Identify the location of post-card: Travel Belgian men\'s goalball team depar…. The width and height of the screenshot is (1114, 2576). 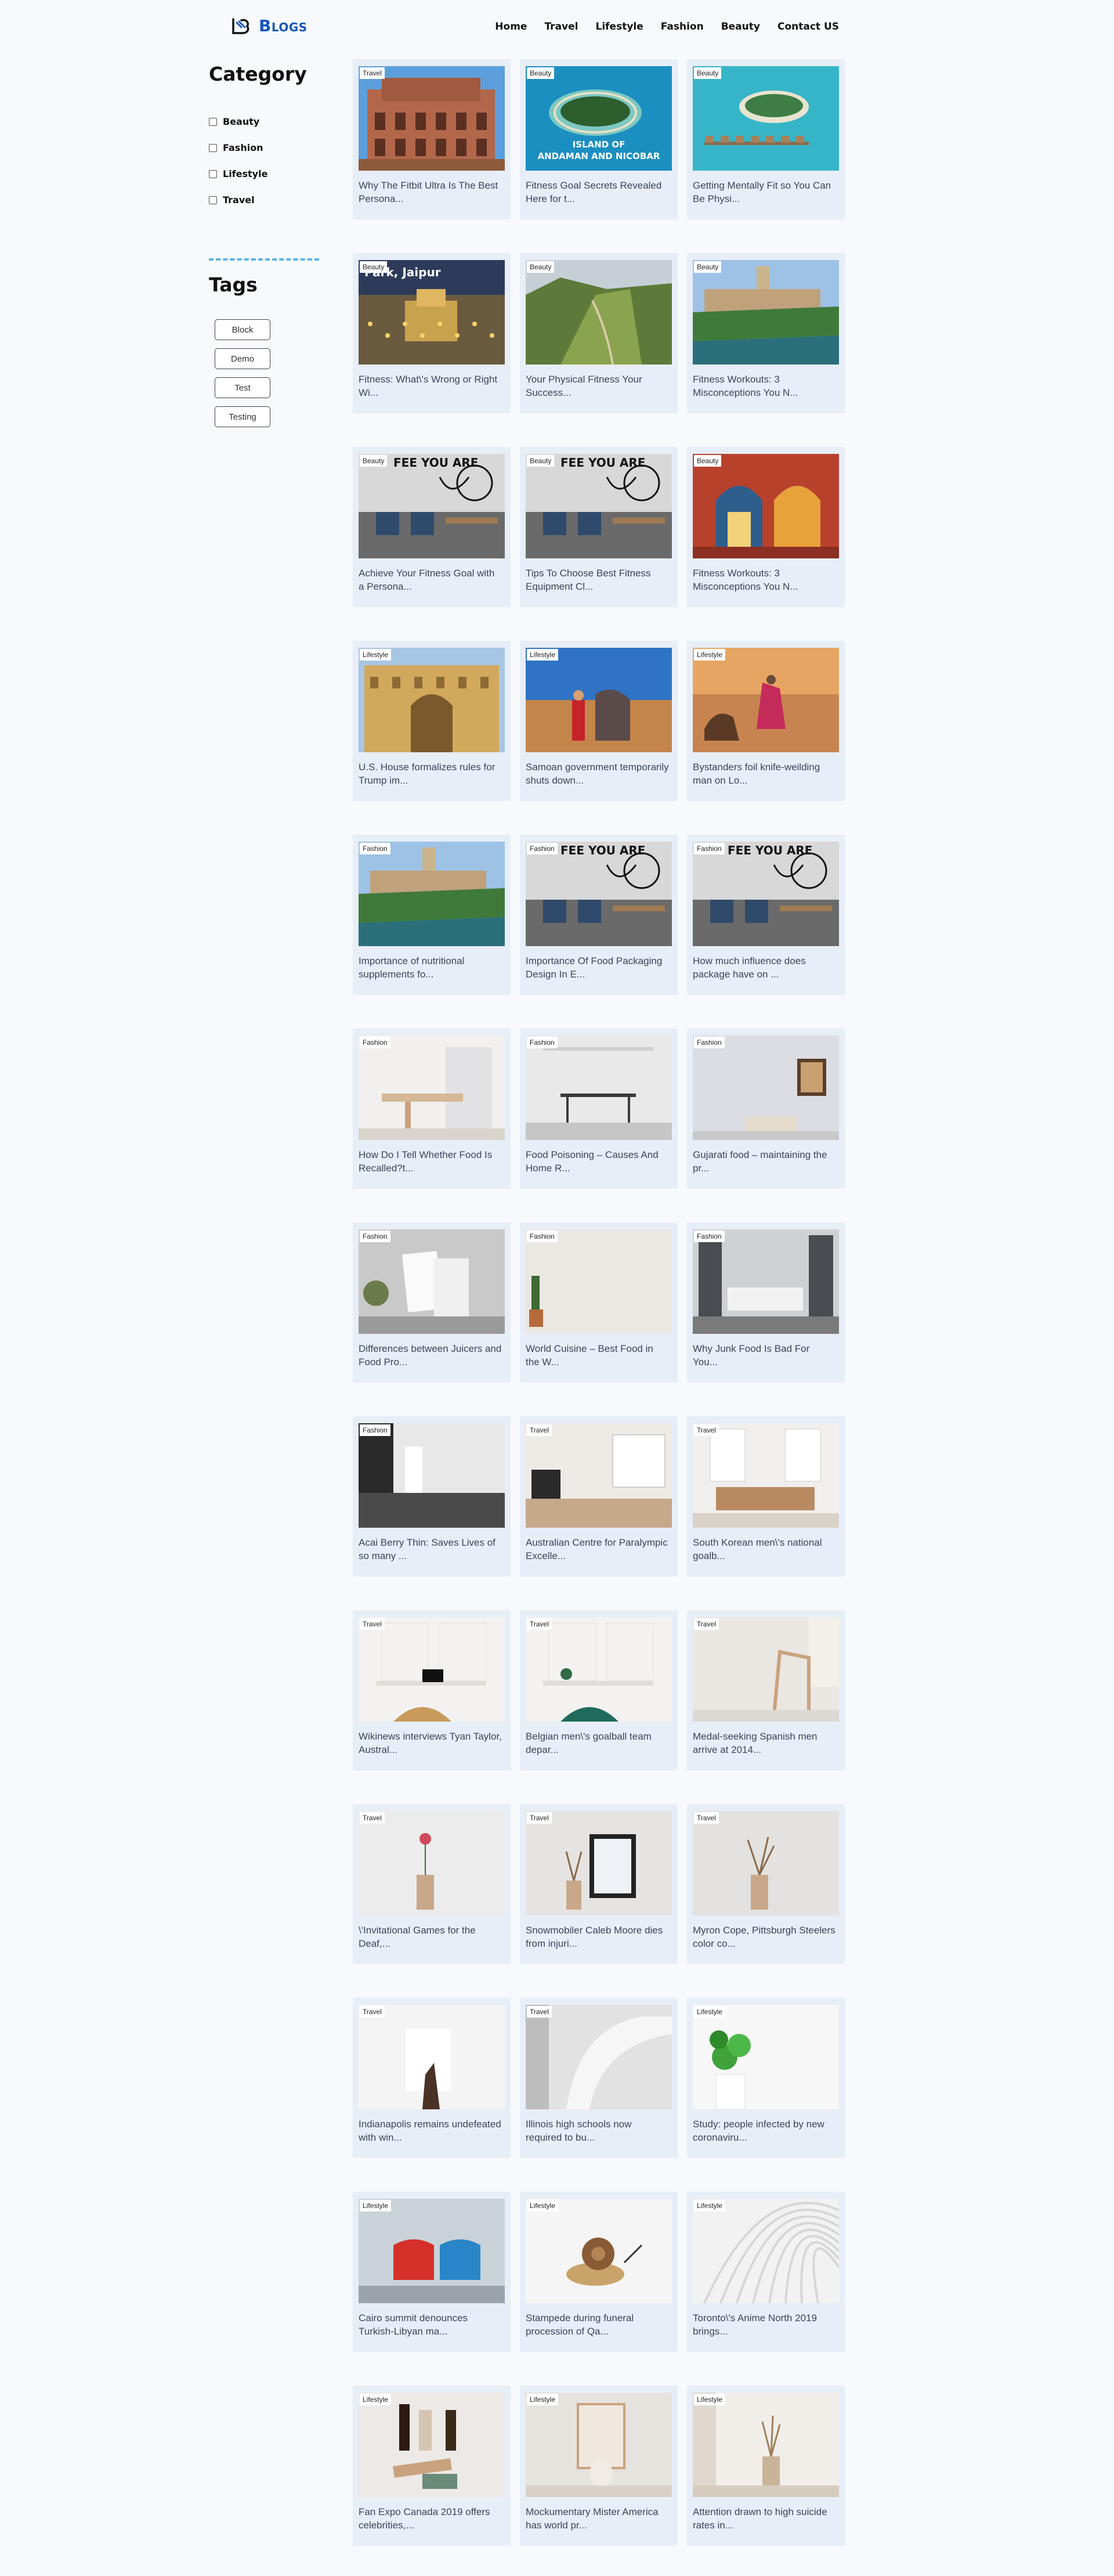
(599, 1690).